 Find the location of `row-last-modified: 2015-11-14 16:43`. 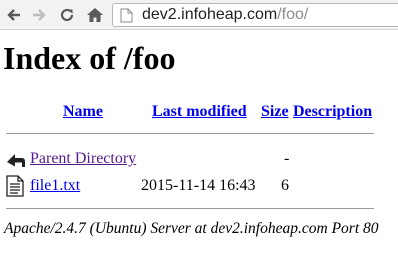

row-last-modified: 2015-11-14 16:43 is located at coordinates (198, 185).